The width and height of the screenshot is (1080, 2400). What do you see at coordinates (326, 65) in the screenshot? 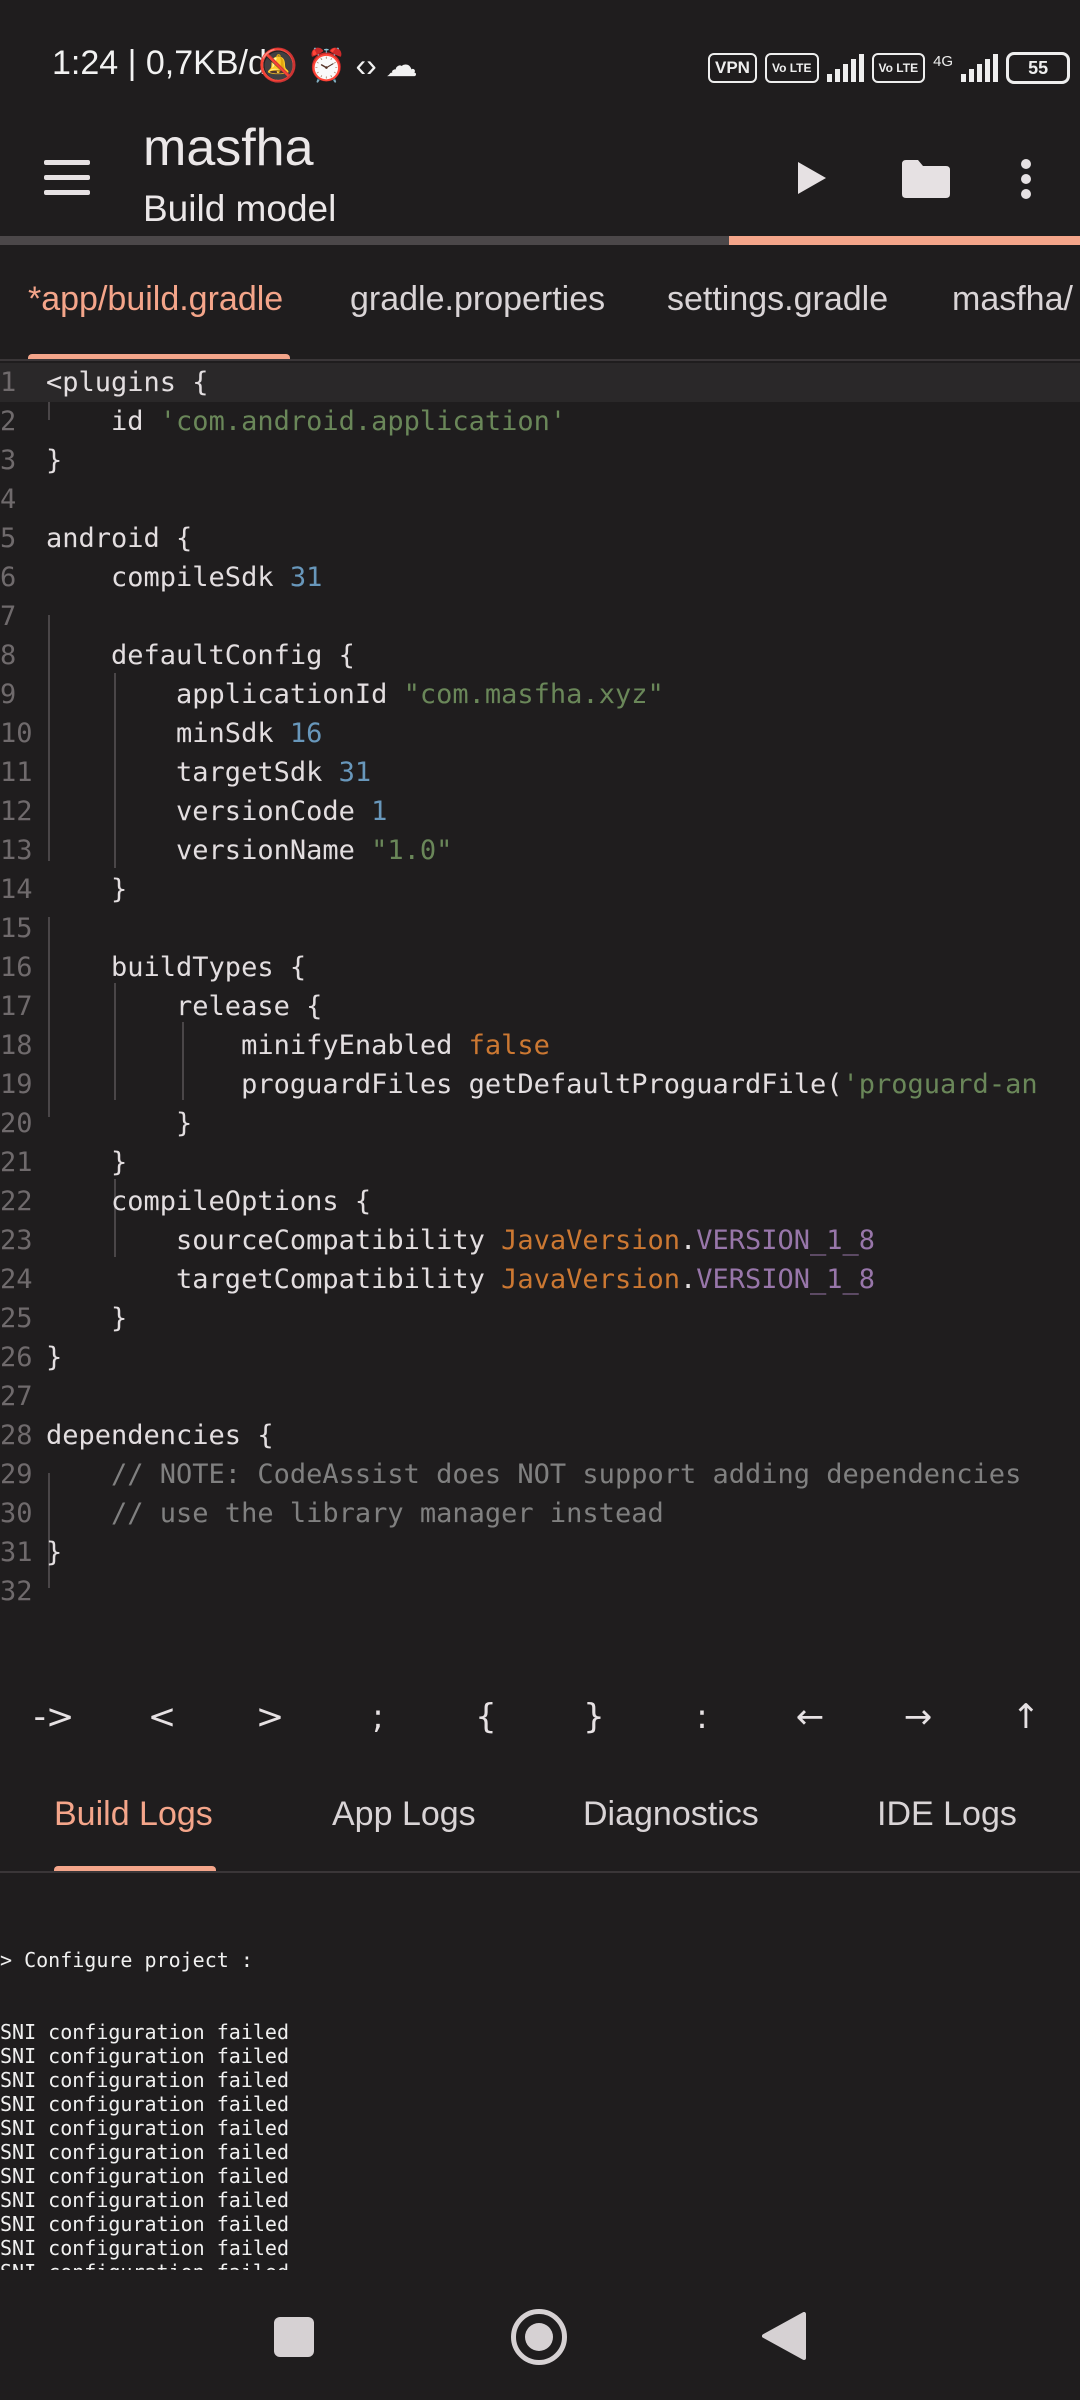
I see `alarm-icon: ⏰` at bounding box center [326, 65].